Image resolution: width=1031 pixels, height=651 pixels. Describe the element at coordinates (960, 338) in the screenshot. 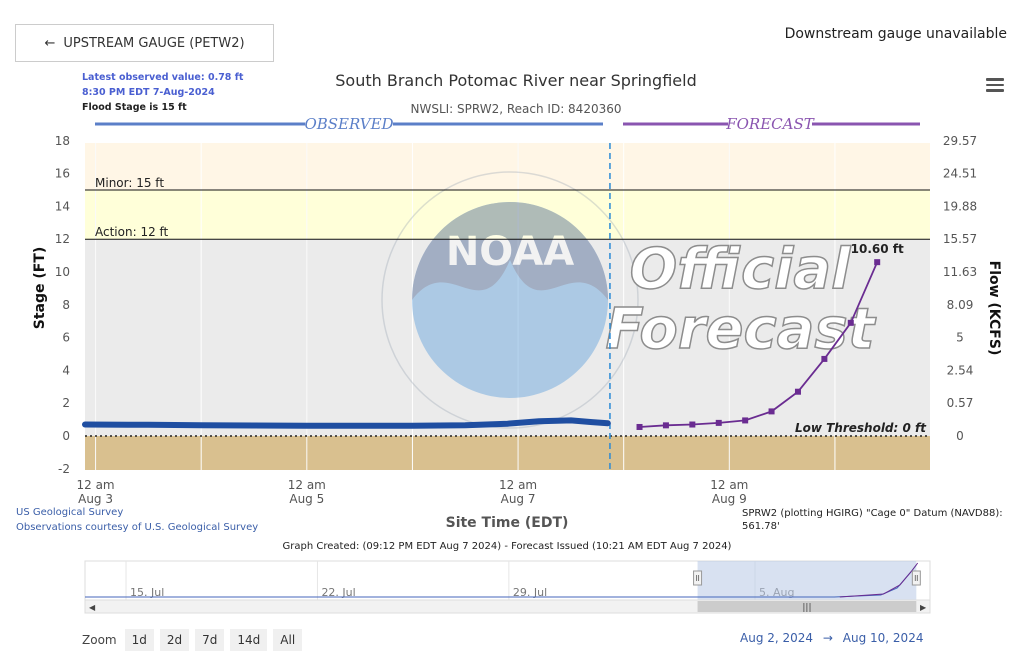

I see `y2-tick-label: 5` at that location.